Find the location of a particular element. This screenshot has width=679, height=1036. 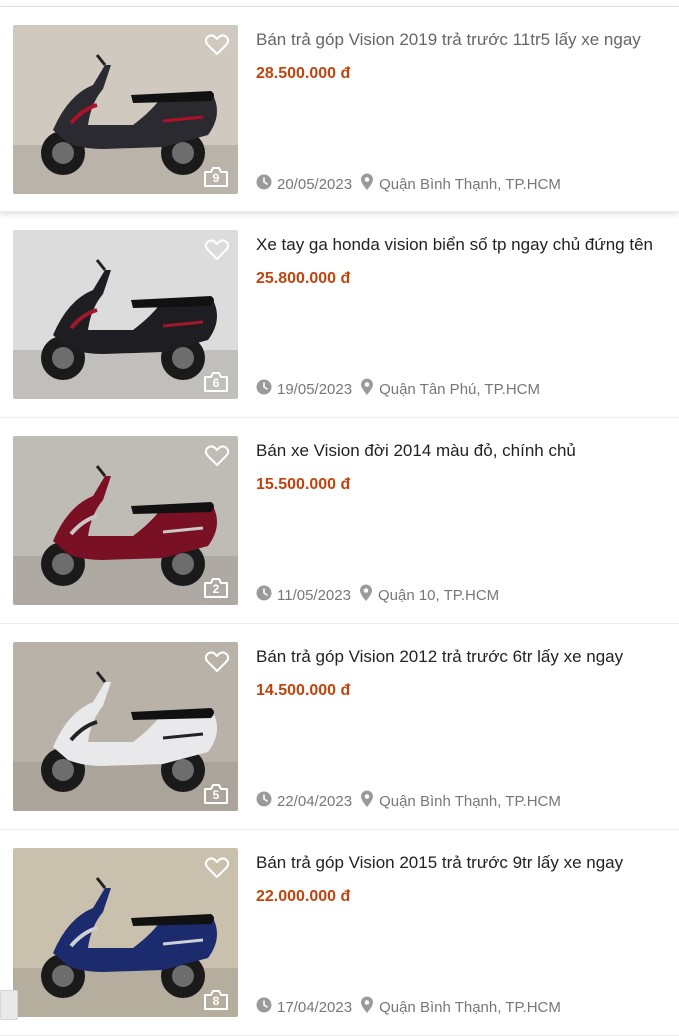

listing-date: 20/05/2023 is located at coordinates (315, 184).